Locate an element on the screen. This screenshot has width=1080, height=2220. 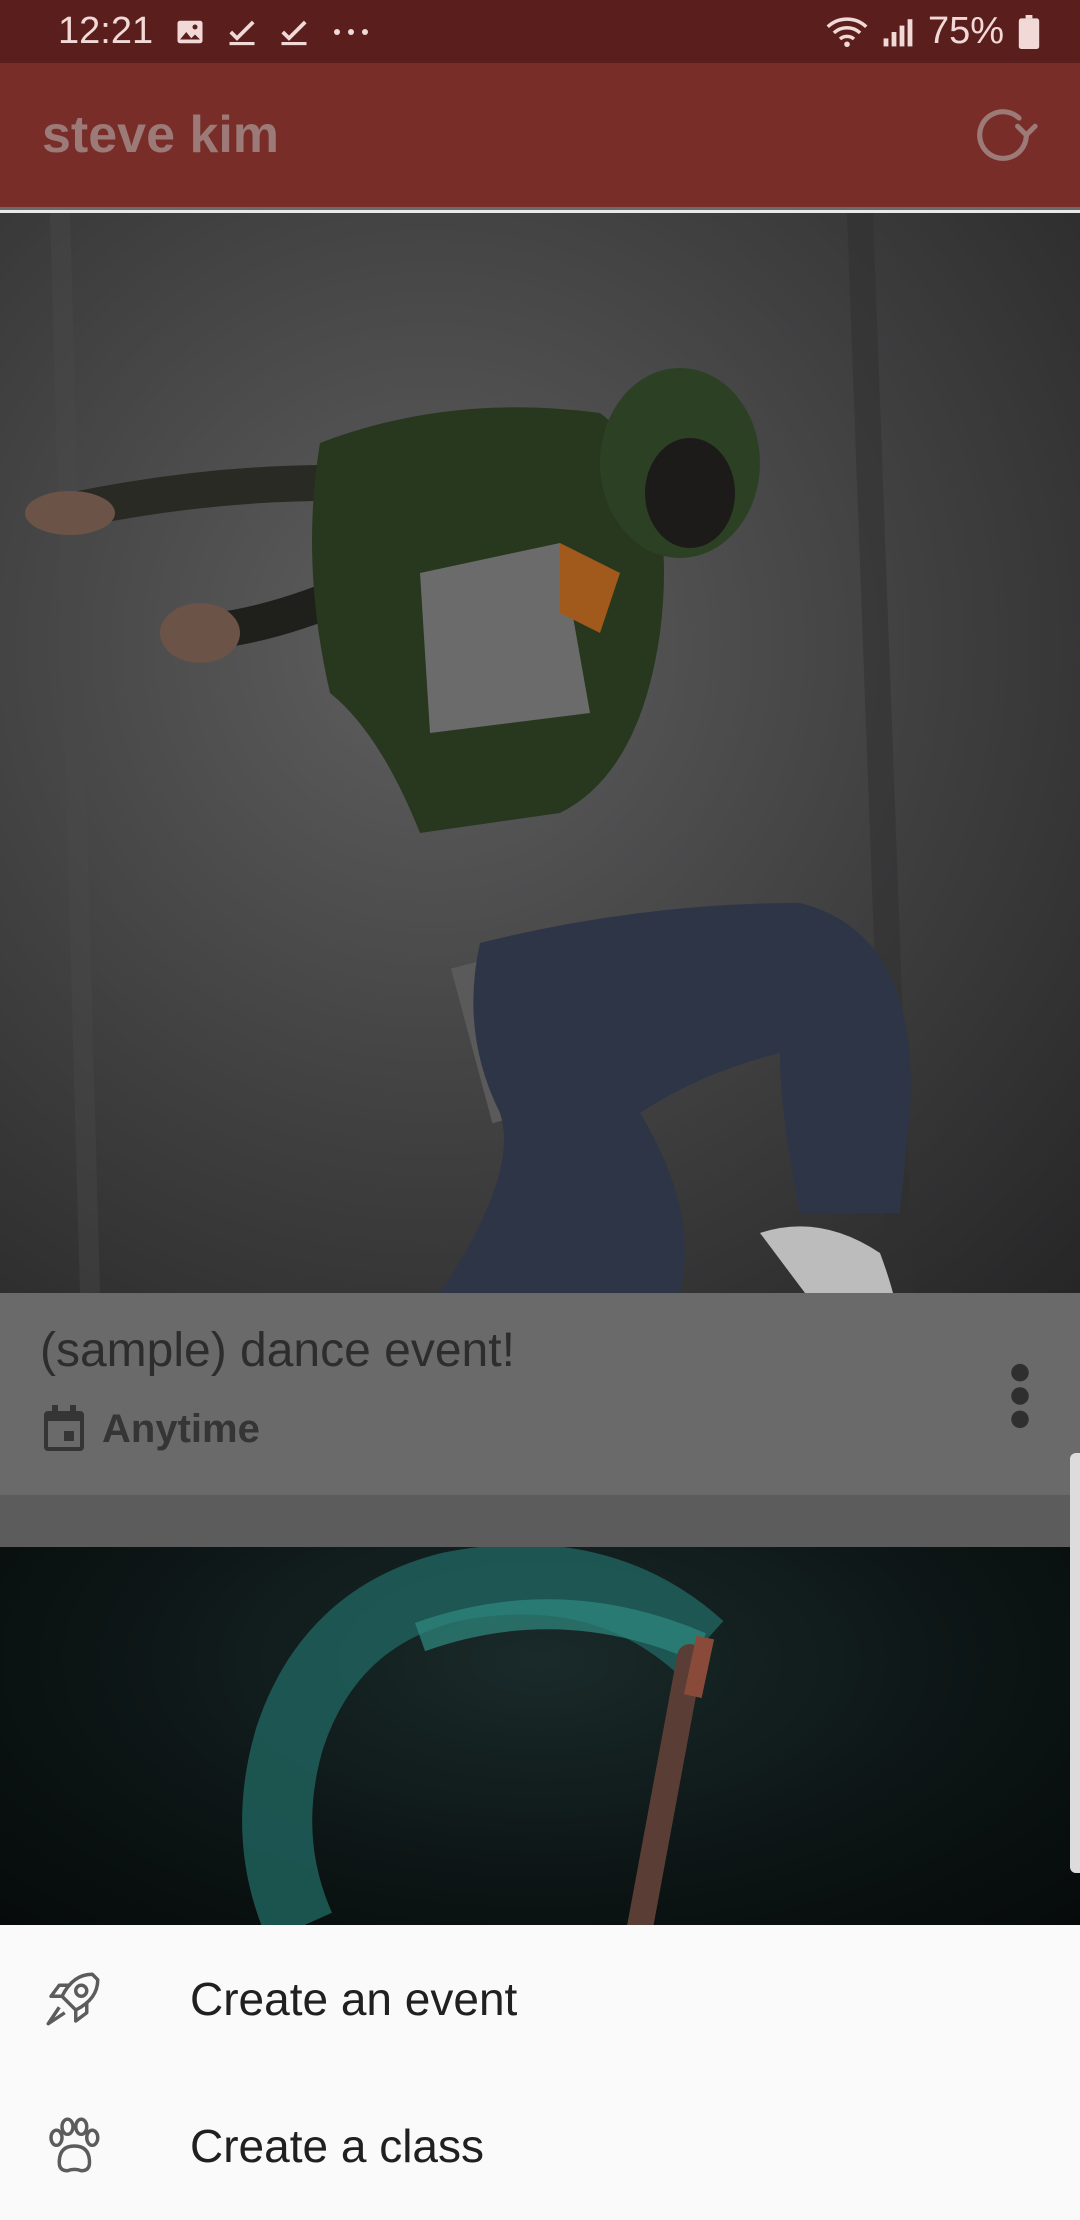
create-bottom-sheet: Create an event Create a class is located at coordinates (540, 2072).